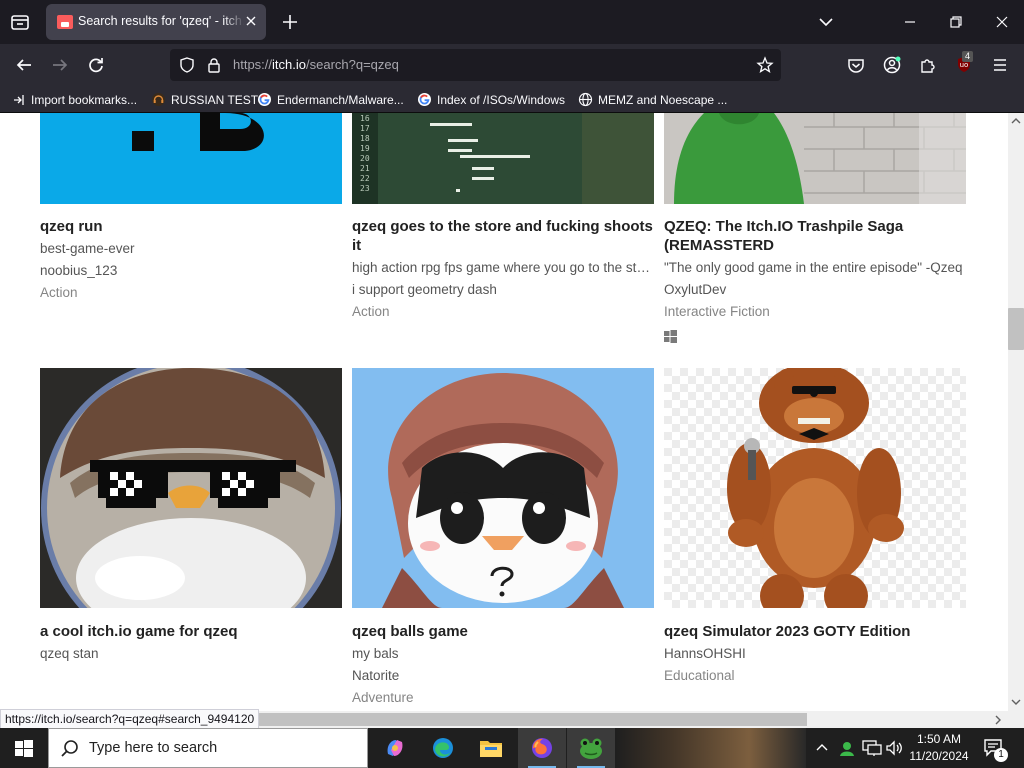 The width and height of the screenshot is (1024, 768). What do you see at coordinates (153, 748) in the screenshot?
I see `search-placeholder: Type here to search` at bounding box center [153, 748].